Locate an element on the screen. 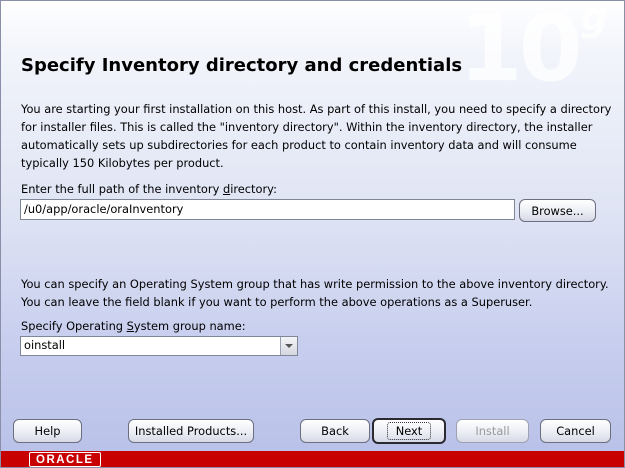 Image resolution: width=625 pixels, height=468 pixels. install-button: Install is located at coordinates (492, 431).